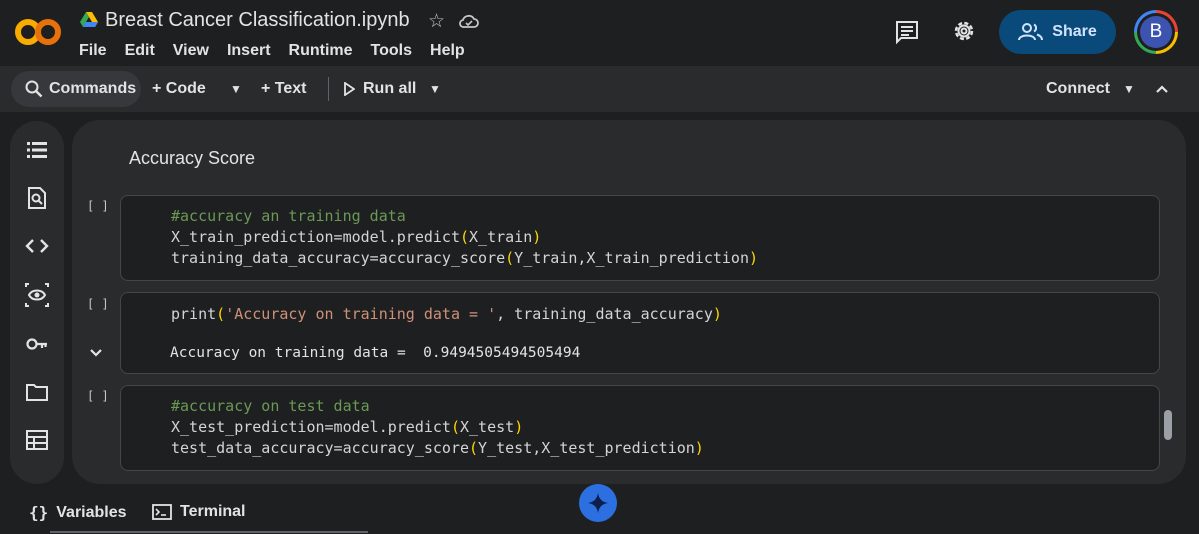  I want to click on connect-label: Connect, so click(1078, 88).